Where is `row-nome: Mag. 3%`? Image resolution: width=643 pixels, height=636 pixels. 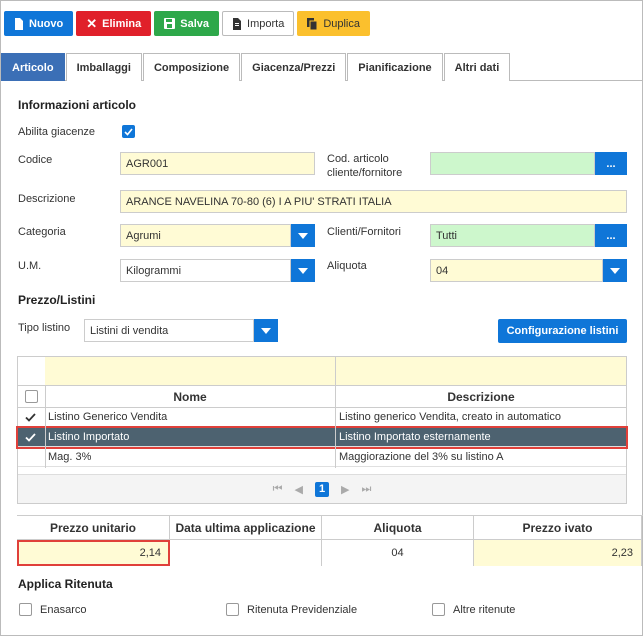 row-nome: Mag. 3% is located at coordinates (70, 457).